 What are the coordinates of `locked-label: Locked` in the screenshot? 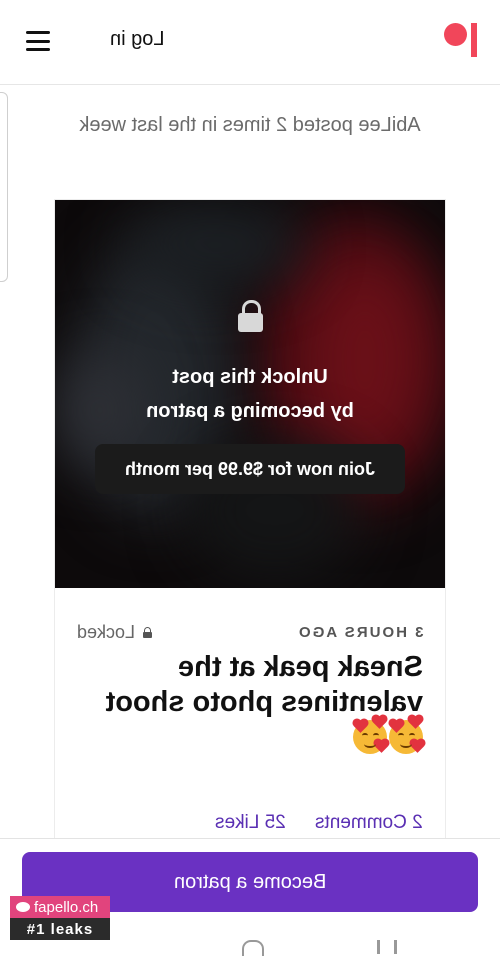 It's located at (106, 632).